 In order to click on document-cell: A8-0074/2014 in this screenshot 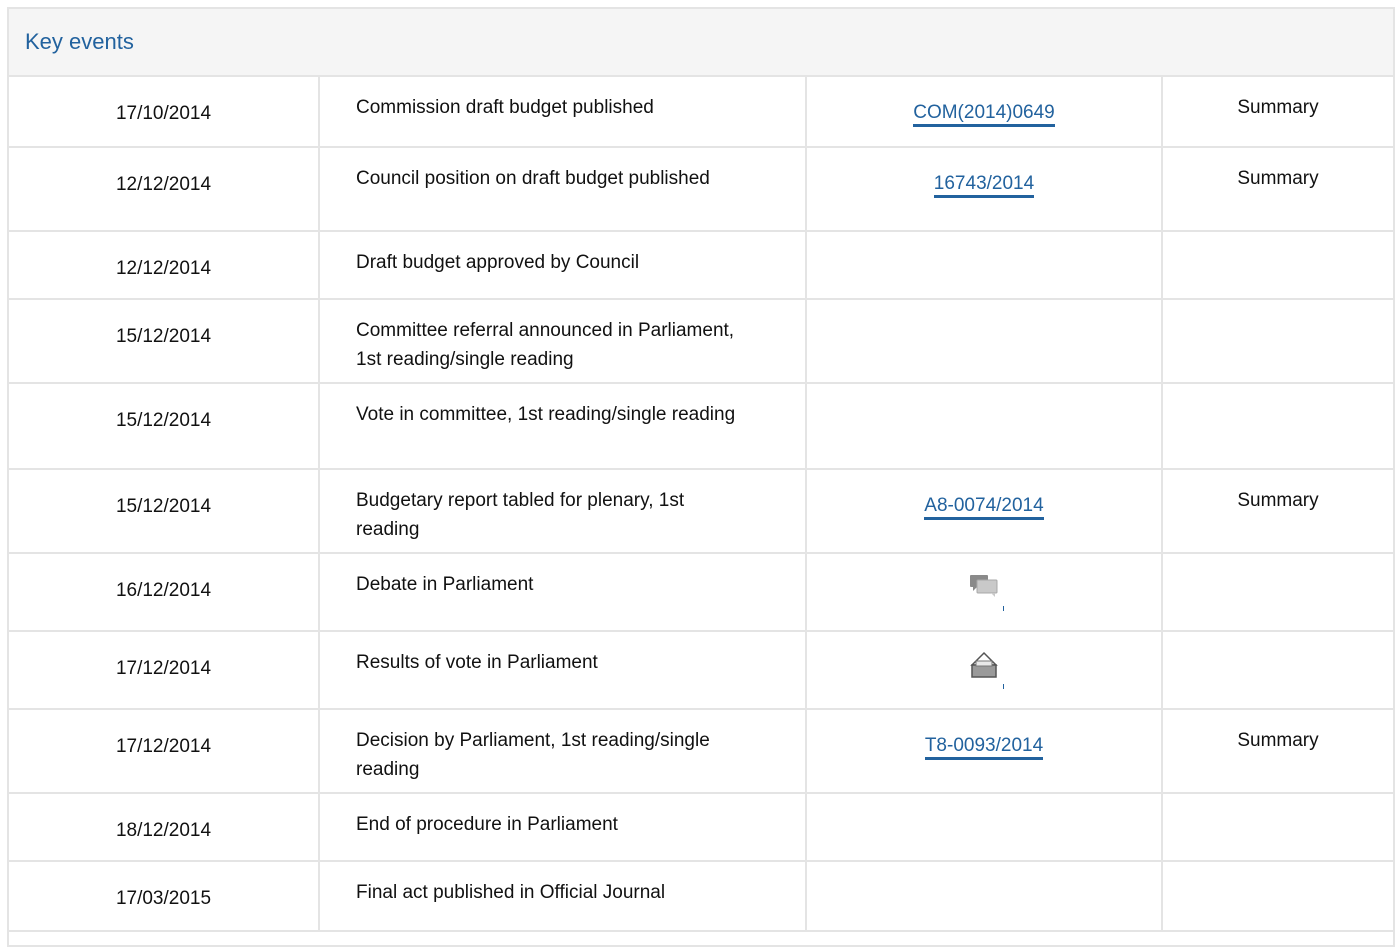, I will do `click(984, 511)`.